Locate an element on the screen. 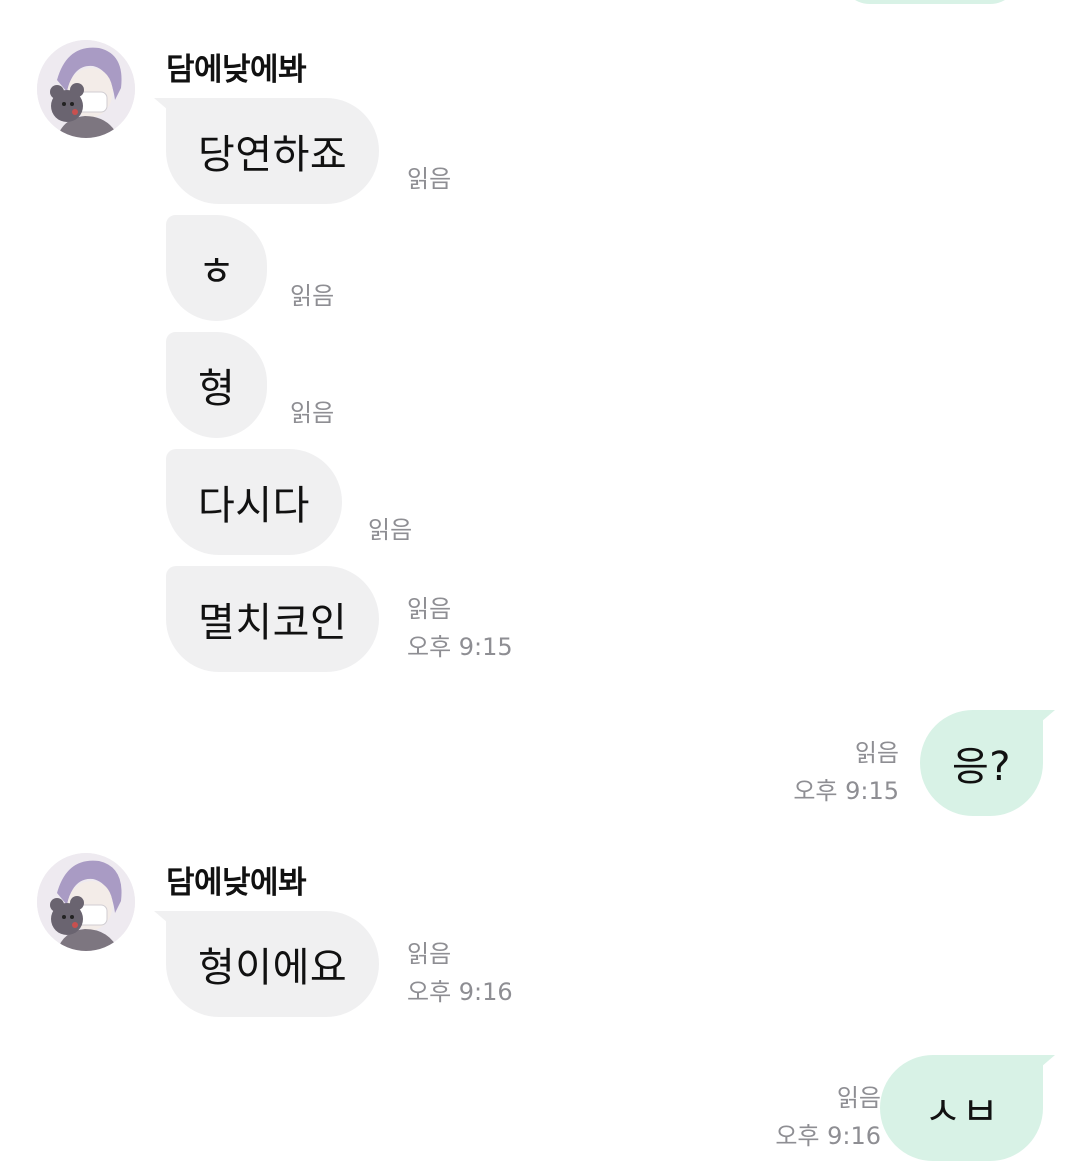  message-text: 응? is located at coordinates (981, 767).